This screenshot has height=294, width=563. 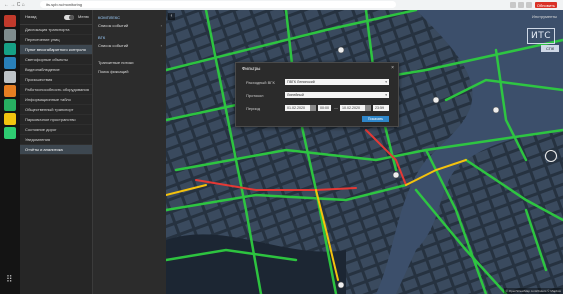 I want to click on collapse-panel-button: ‹, so click(x=171, y=16).